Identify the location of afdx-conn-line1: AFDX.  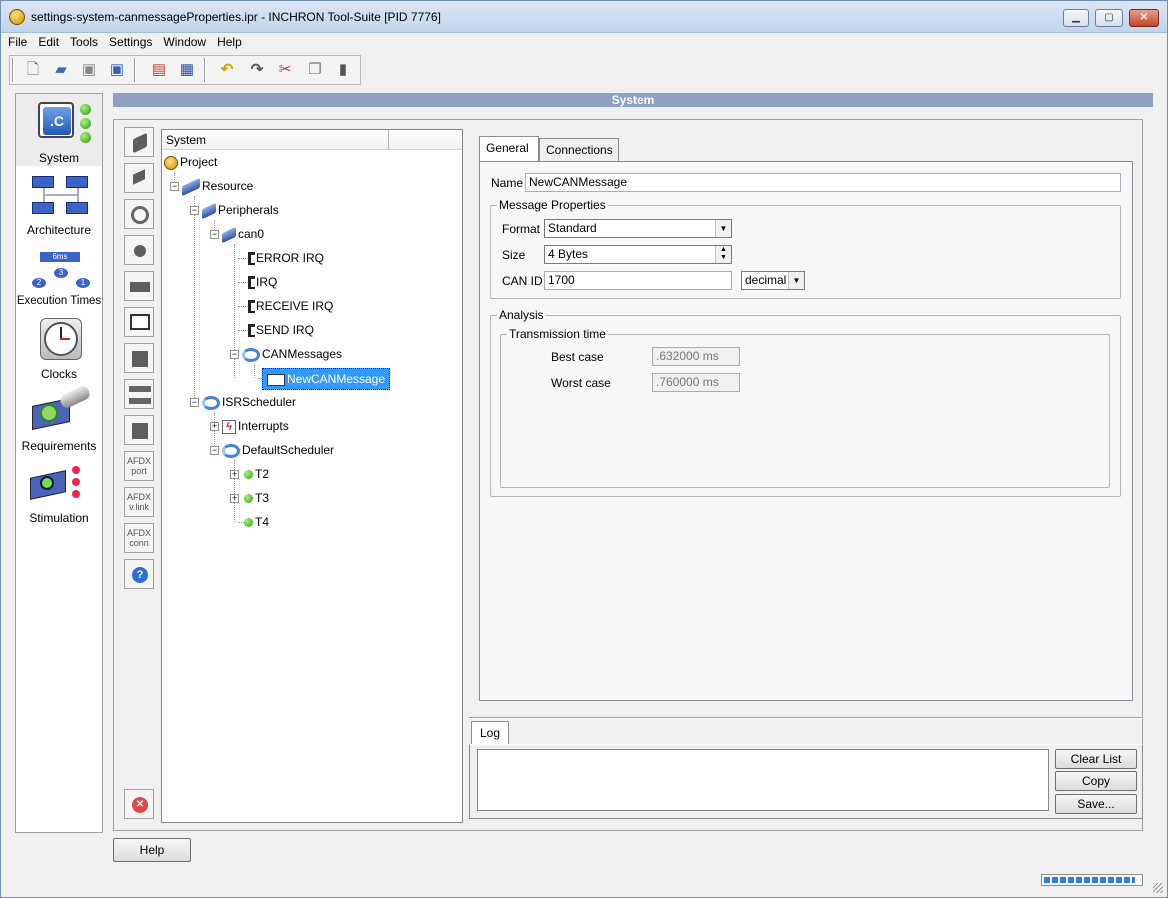
(138, 533).